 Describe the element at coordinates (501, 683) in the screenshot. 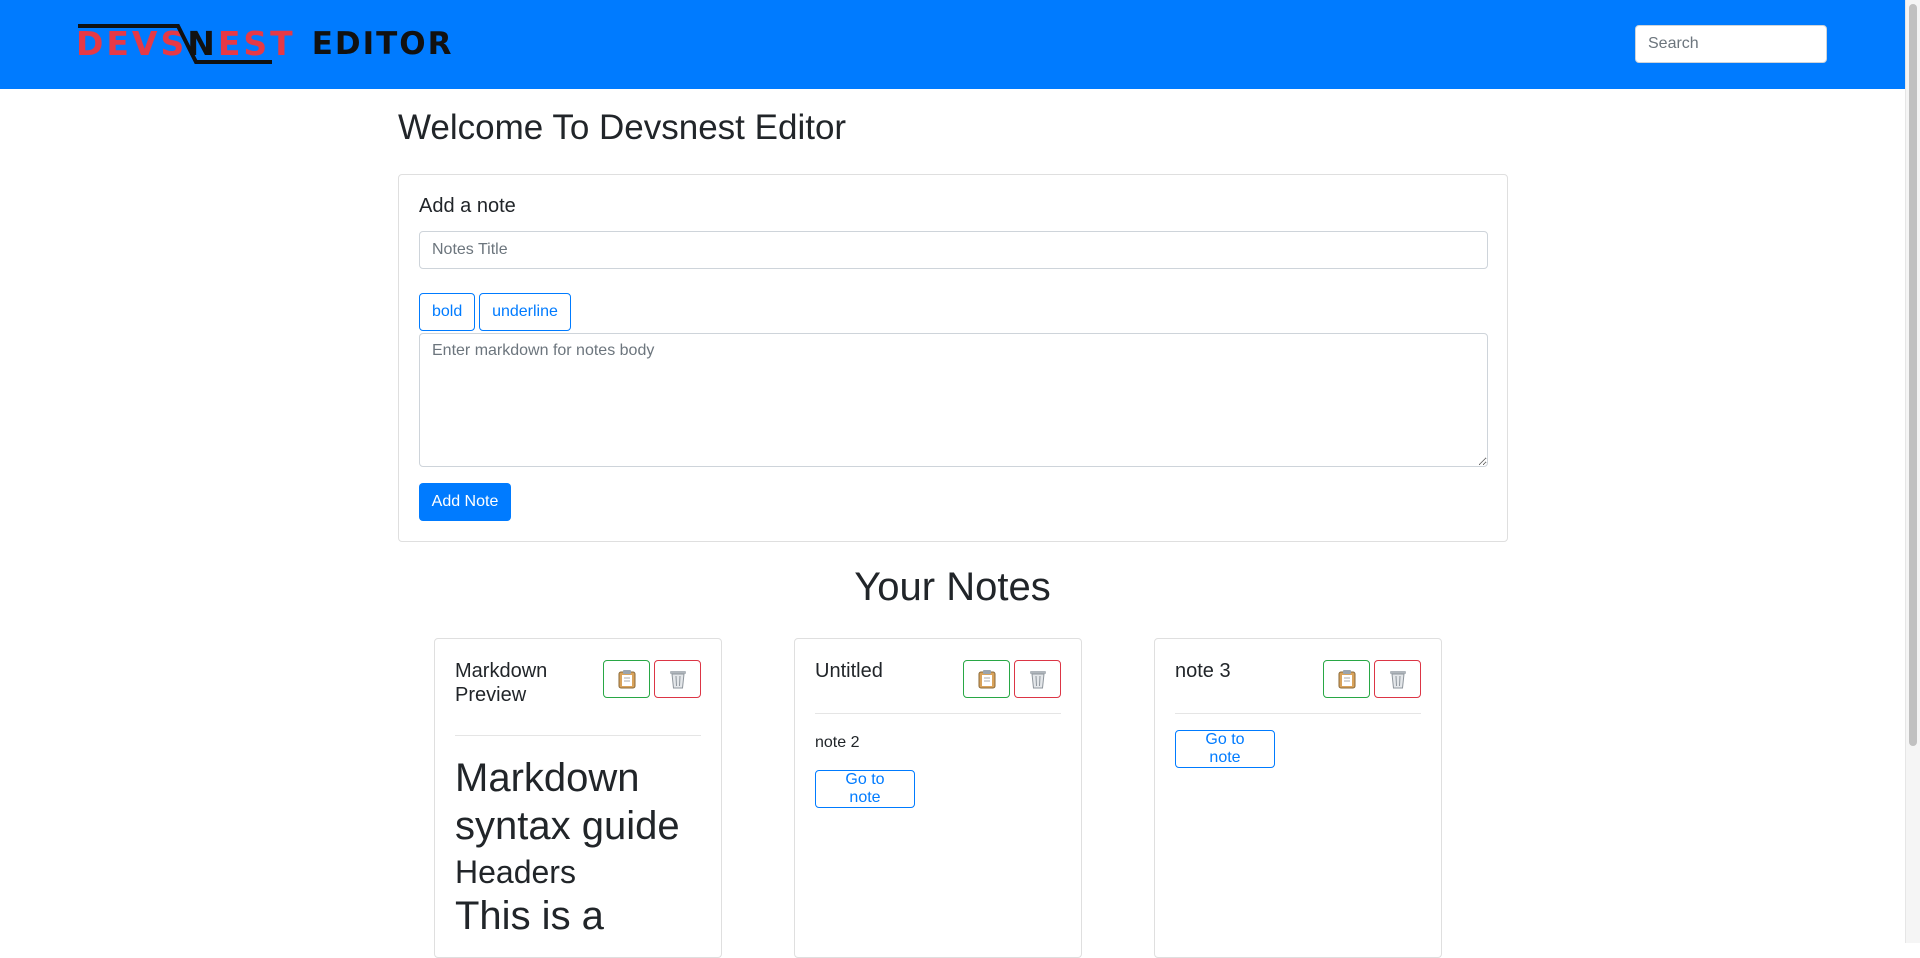

I see `note-title: Markdown Preview` at that location.